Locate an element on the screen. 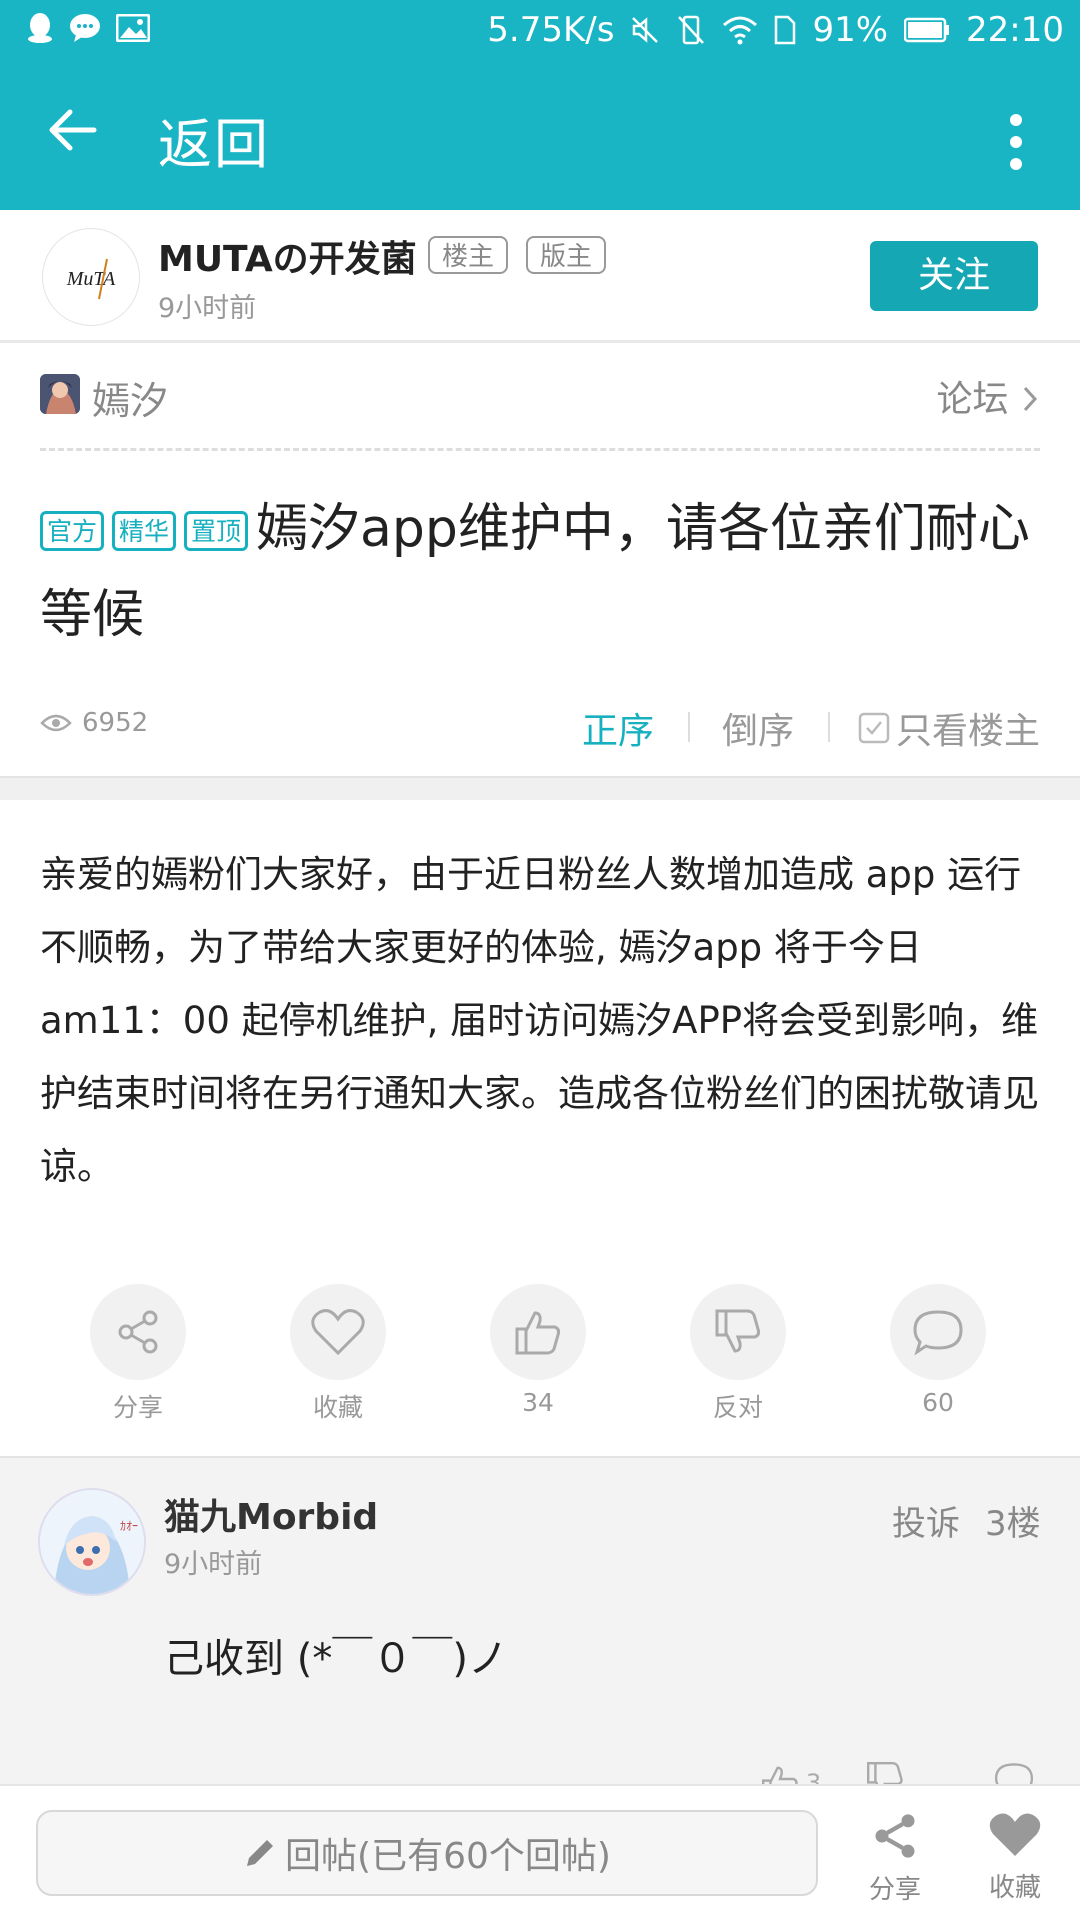 The height and width of the screenshot is (1922, 1080). sim-icon is located at coordinates (785, 30).